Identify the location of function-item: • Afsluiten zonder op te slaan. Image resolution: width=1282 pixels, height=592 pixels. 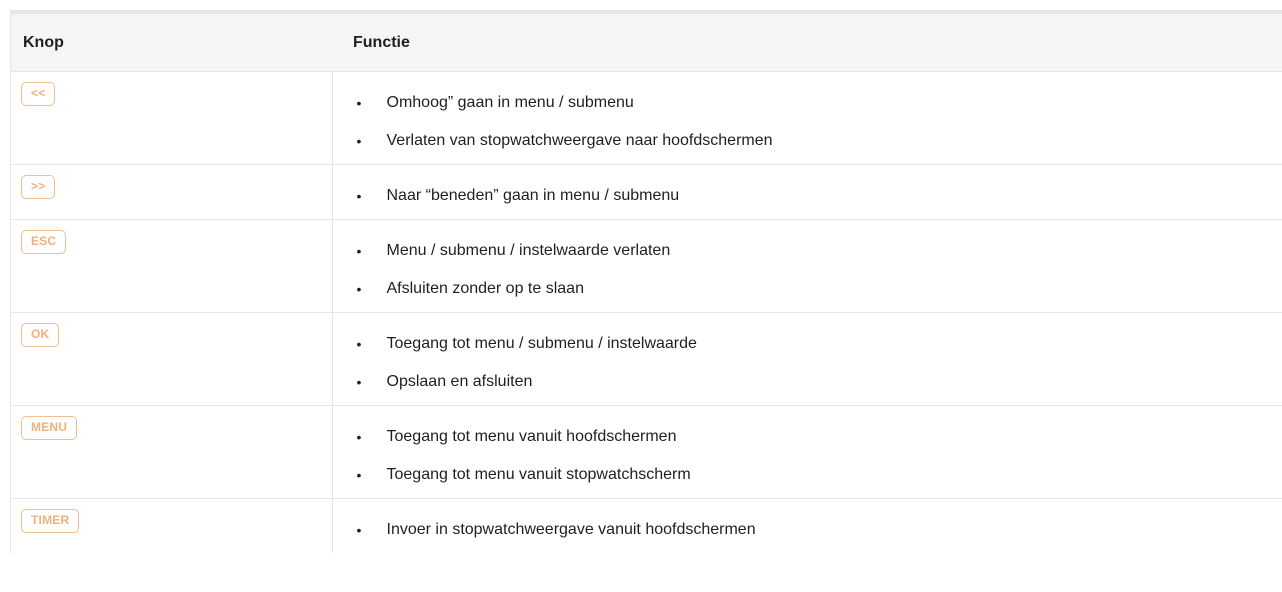
(807, 289).